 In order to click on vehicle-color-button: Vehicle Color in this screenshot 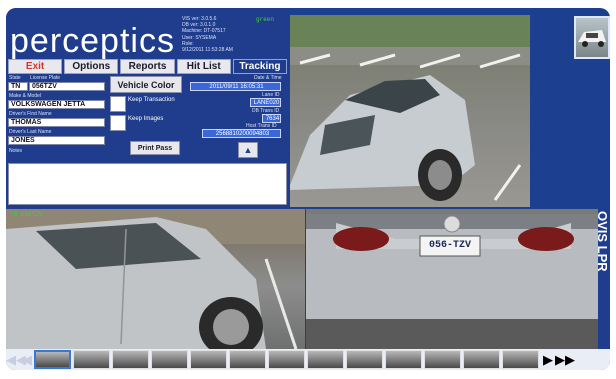, I will do `click(146, 84)`.